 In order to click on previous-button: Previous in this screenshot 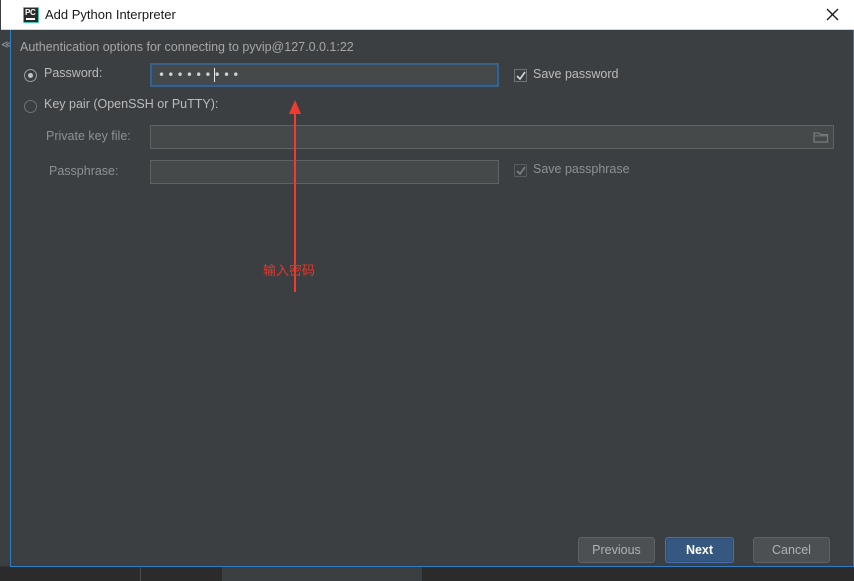, I will do `click(616, 550)`.